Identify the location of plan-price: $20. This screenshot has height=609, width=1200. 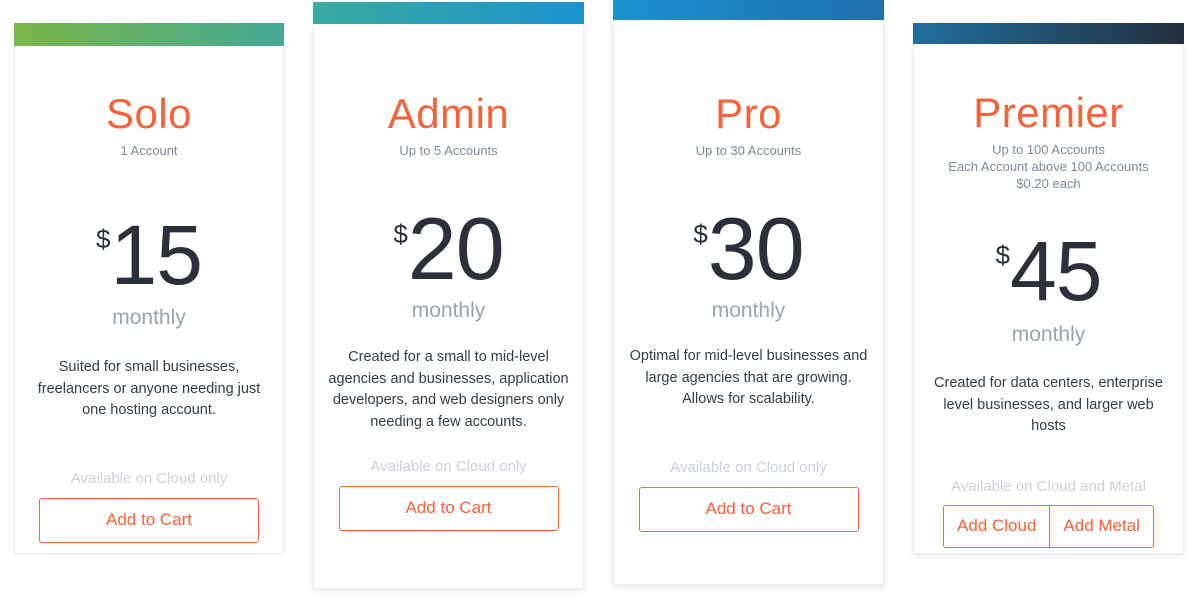
(448, 249).